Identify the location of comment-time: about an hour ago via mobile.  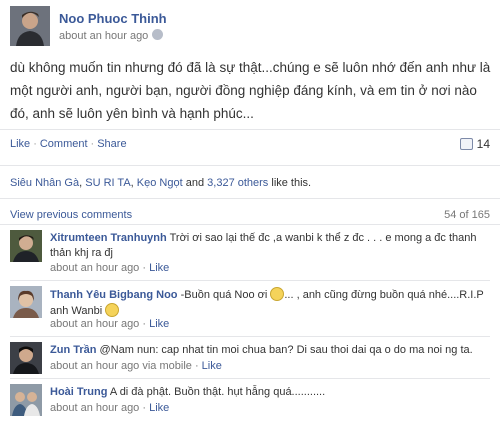
(121, 366).